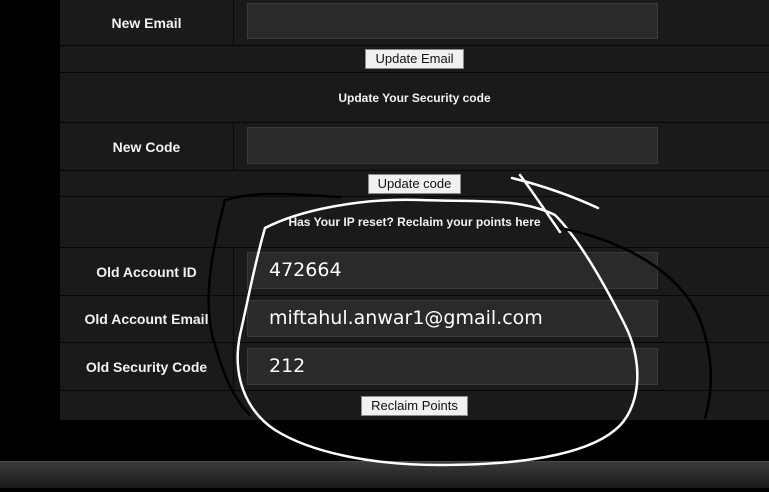  I want to click on security-section-header: Update Your Security code, so click(414, 98).